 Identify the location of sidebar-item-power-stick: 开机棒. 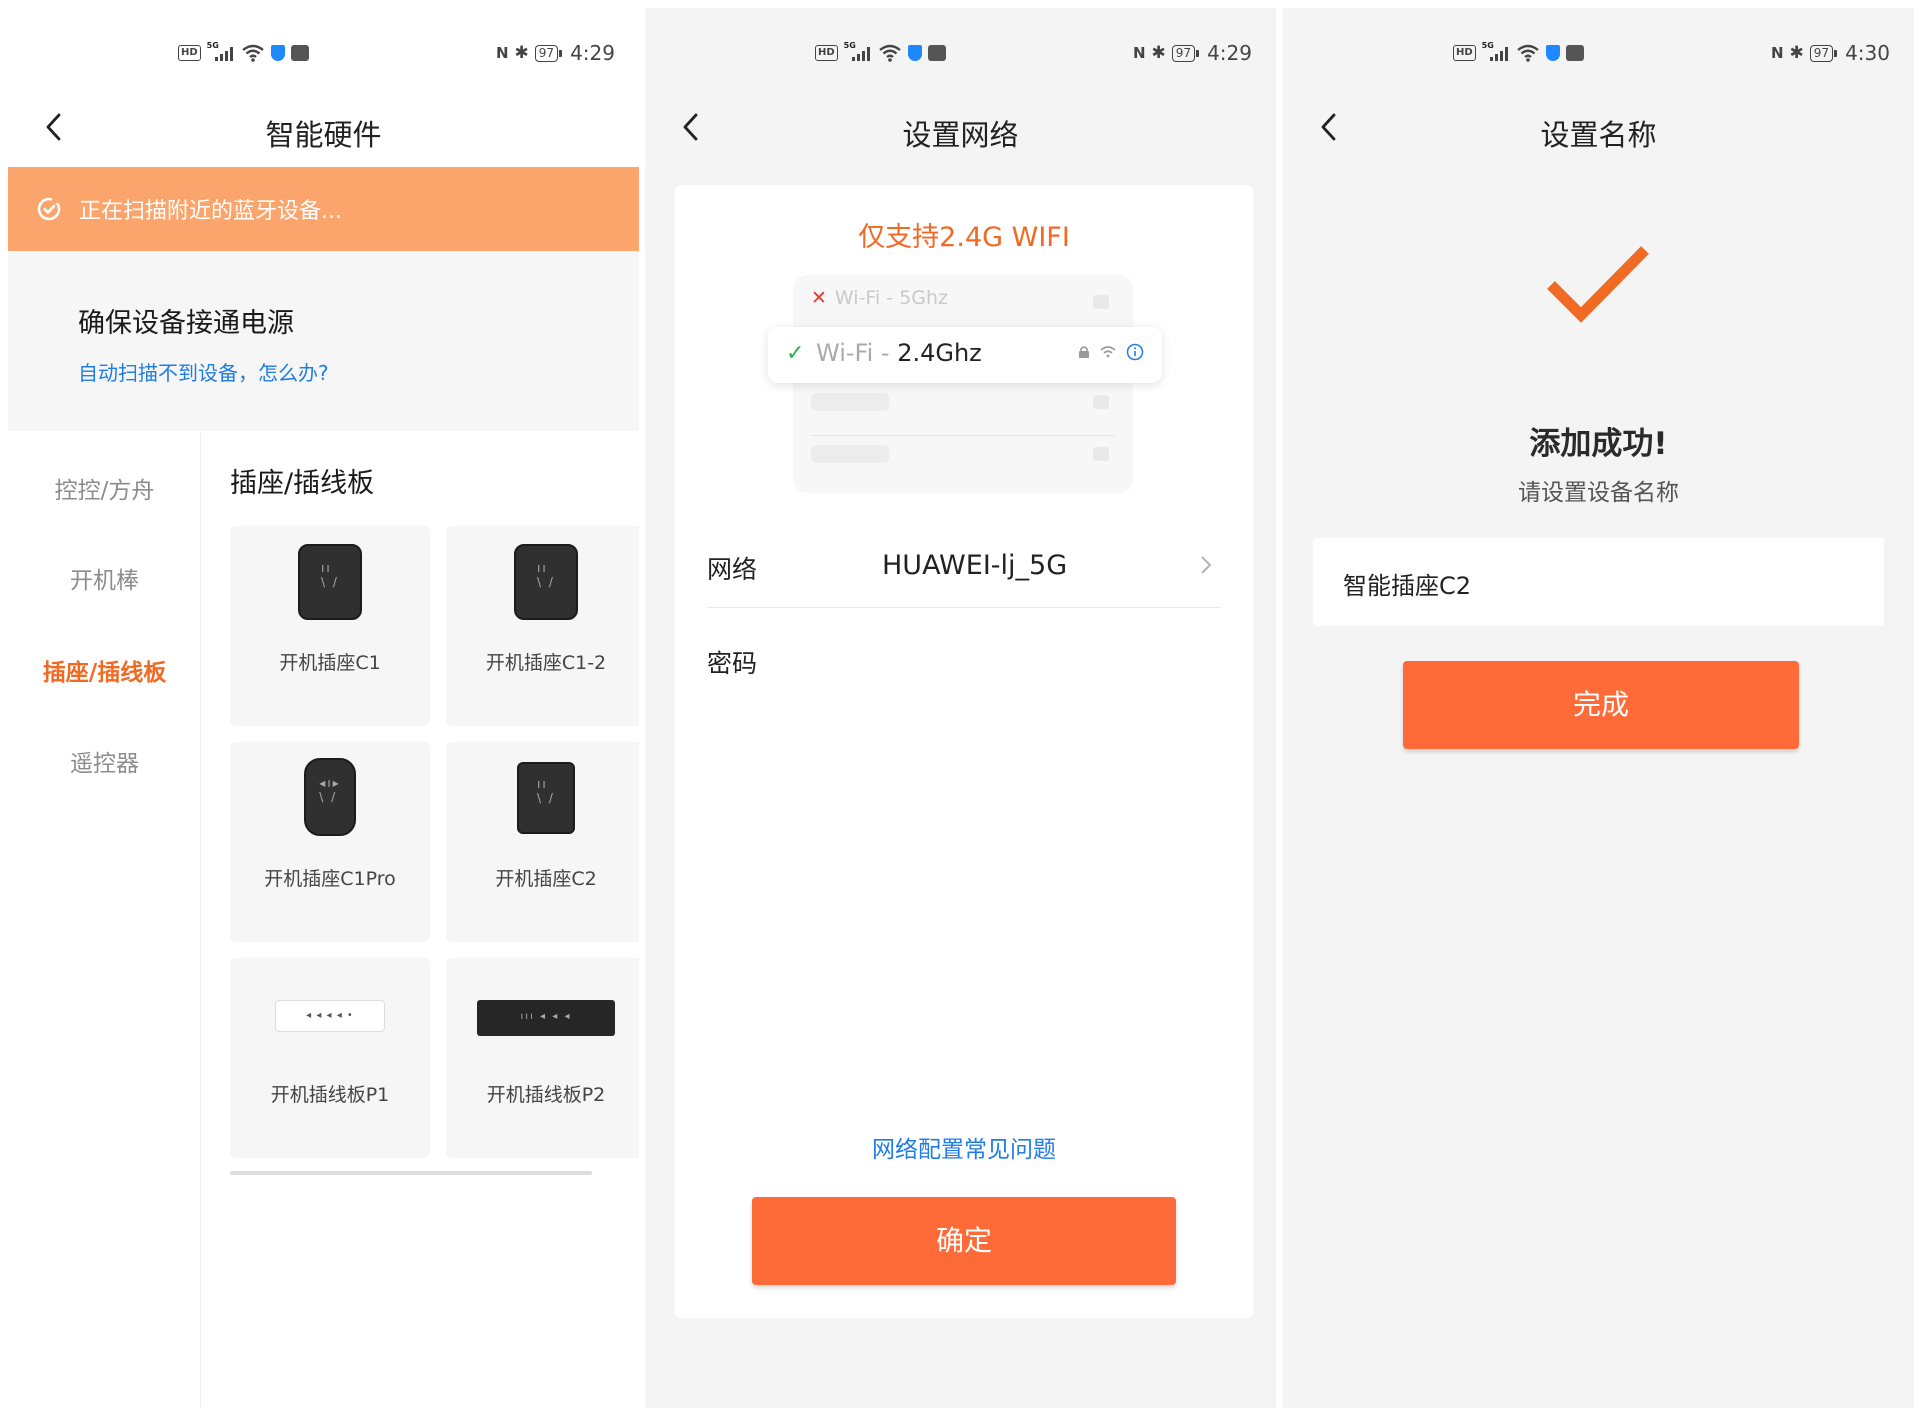
(104, 578).